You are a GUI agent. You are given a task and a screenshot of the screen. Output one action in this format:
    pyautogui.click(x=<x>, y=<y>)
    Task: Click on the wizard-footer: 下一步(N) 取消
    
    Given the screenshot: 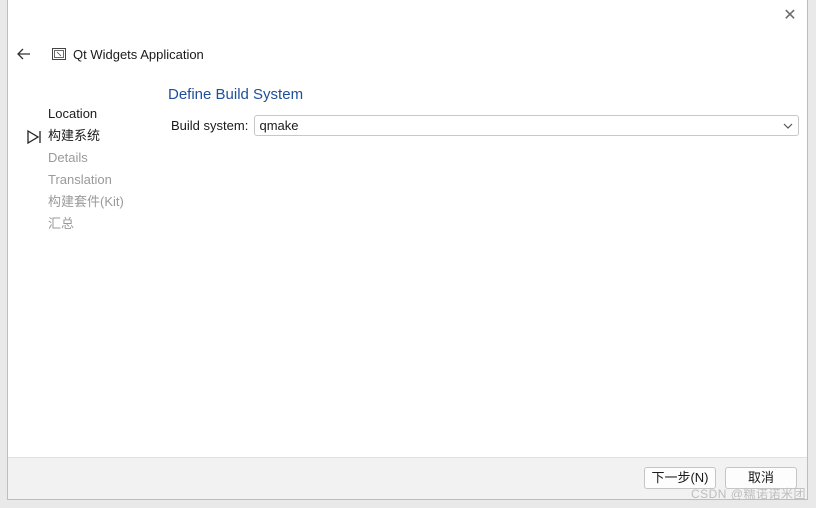 What is the action you would take?
    pyautogui.click(x=407, y=478)
    